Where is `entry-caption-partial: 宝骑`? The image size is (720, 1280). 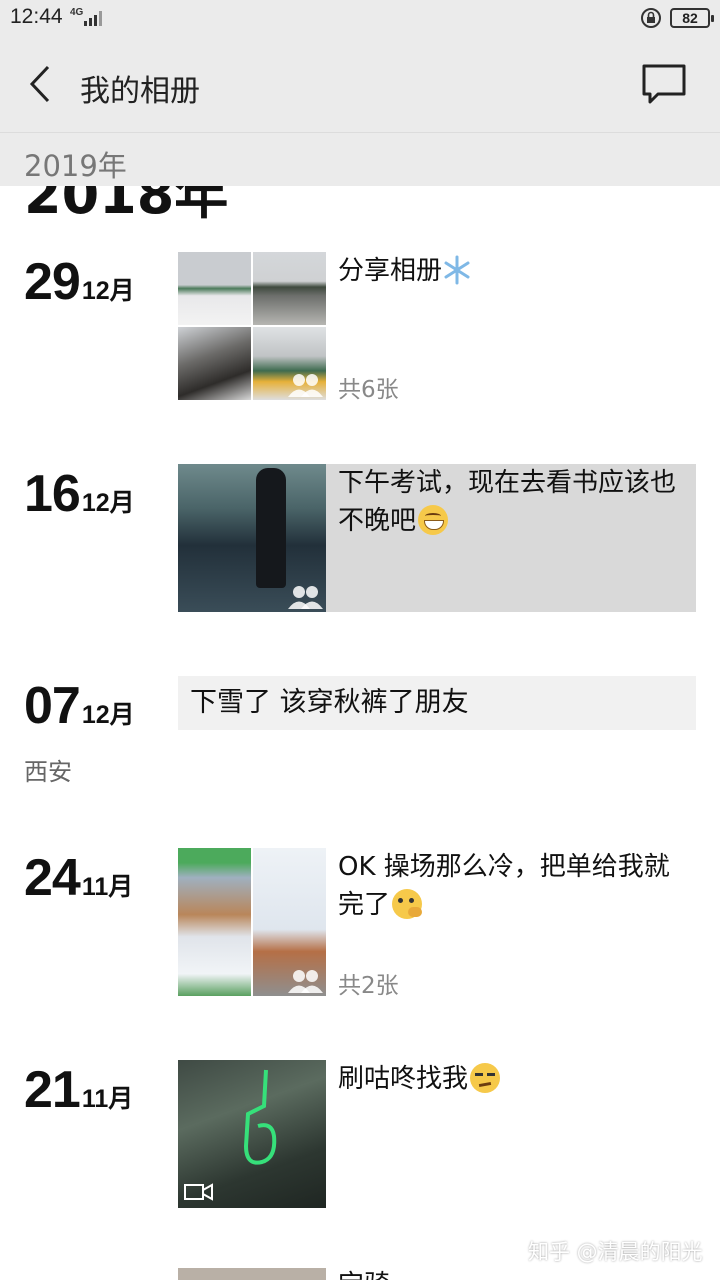 entry-caption-partial: 宝骑 is located at coordinates (364, 1272).